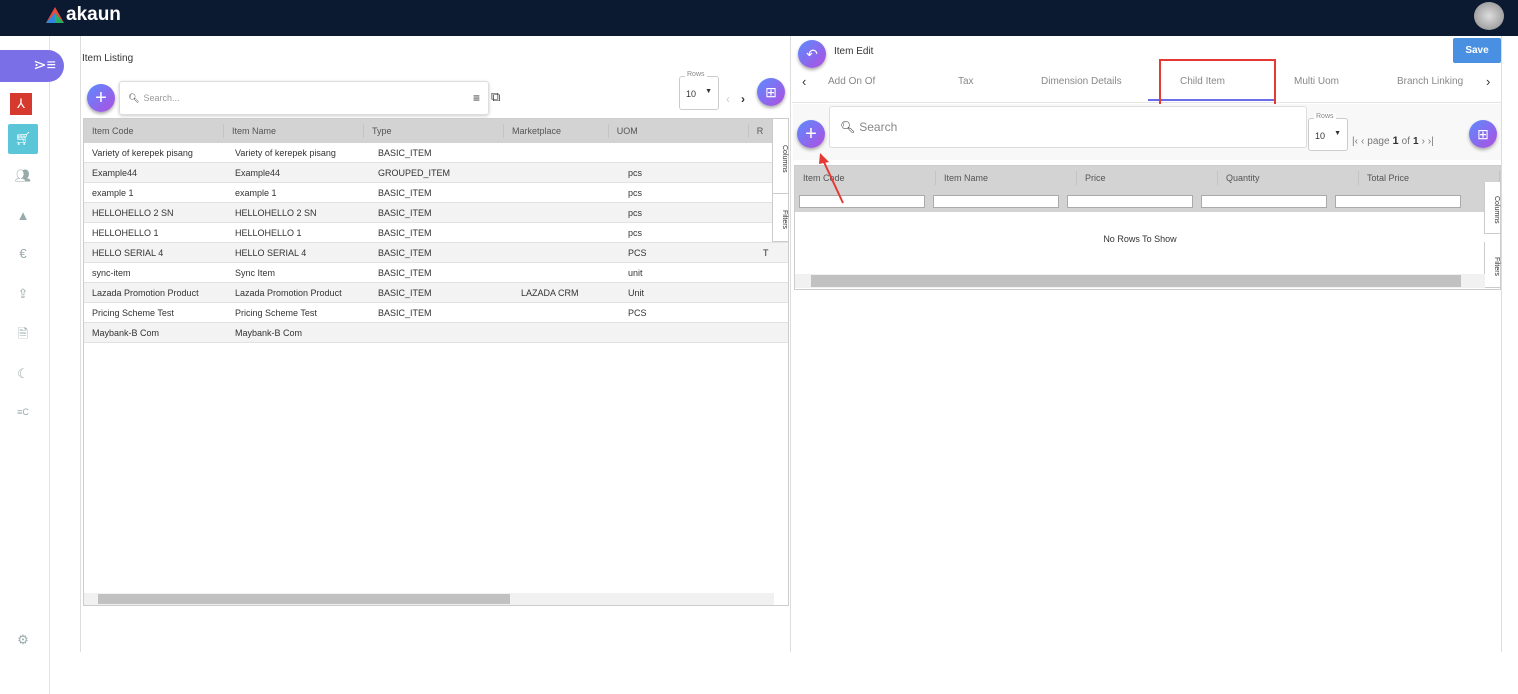  I want to click on tab-add-on-of: Add On Of, so click(851, 81).